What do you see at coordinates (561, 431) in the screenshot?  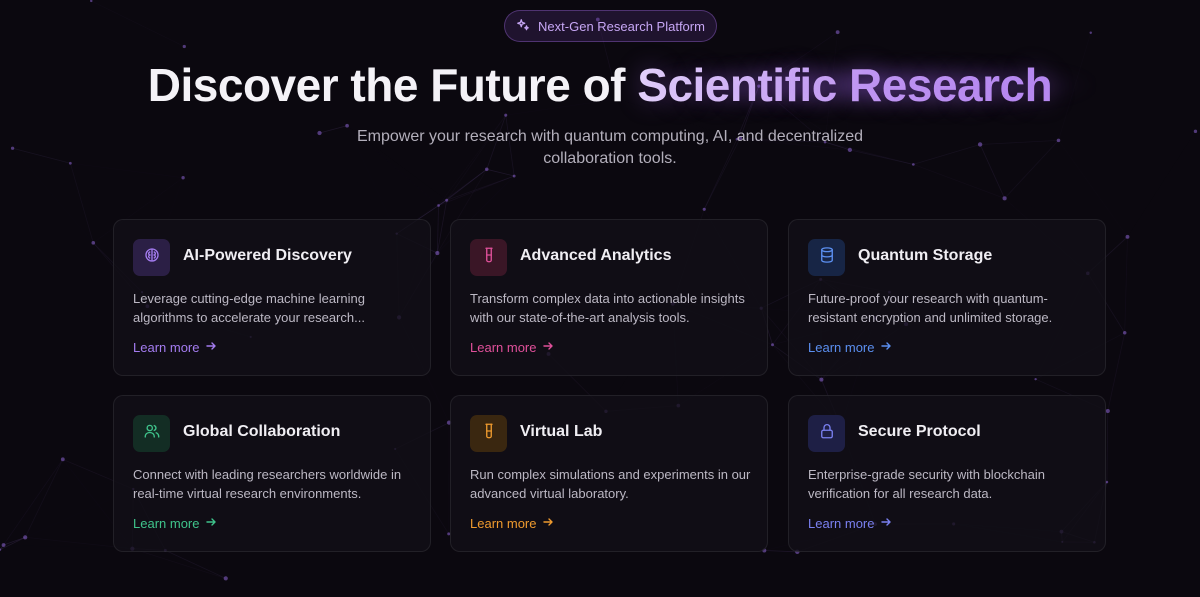 I see `card-title: Virtual Lab` at bounding box center [561, 431].